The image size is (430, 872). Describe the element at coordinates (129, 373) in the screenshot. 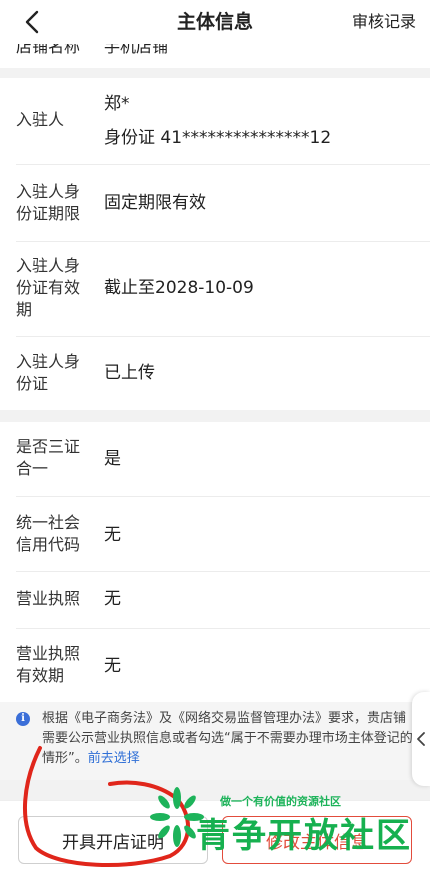

I see `id-upload-value: 已上传` at that location.